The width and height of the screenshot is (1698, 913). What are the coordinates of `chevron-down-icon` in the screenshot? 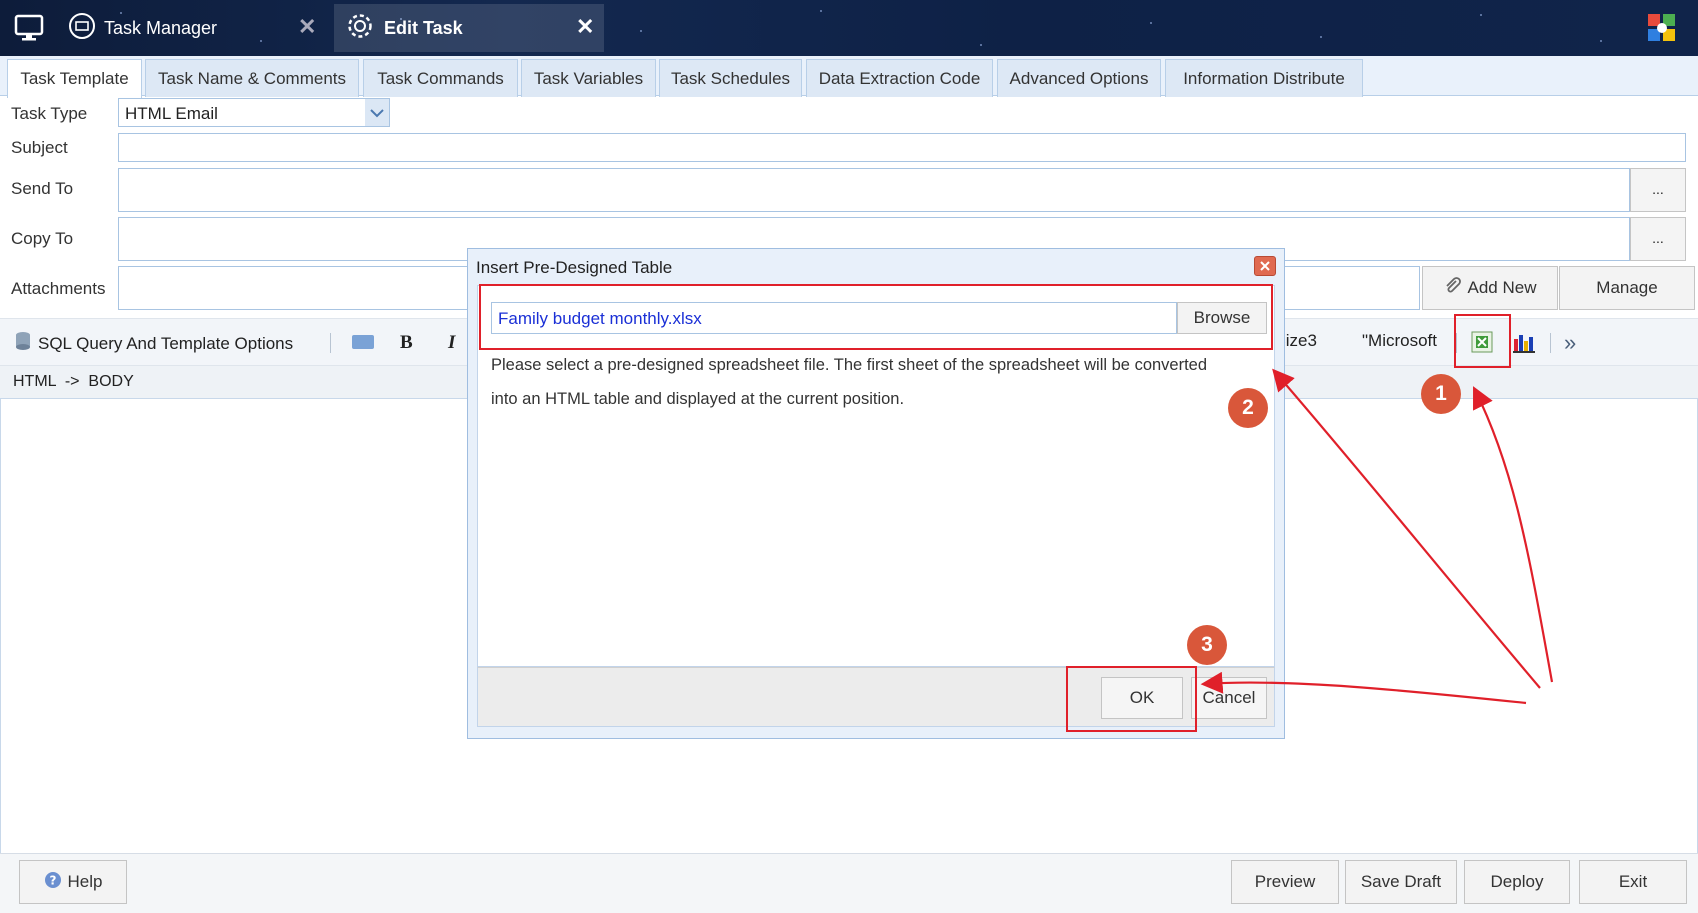 It's located at (377, 112).